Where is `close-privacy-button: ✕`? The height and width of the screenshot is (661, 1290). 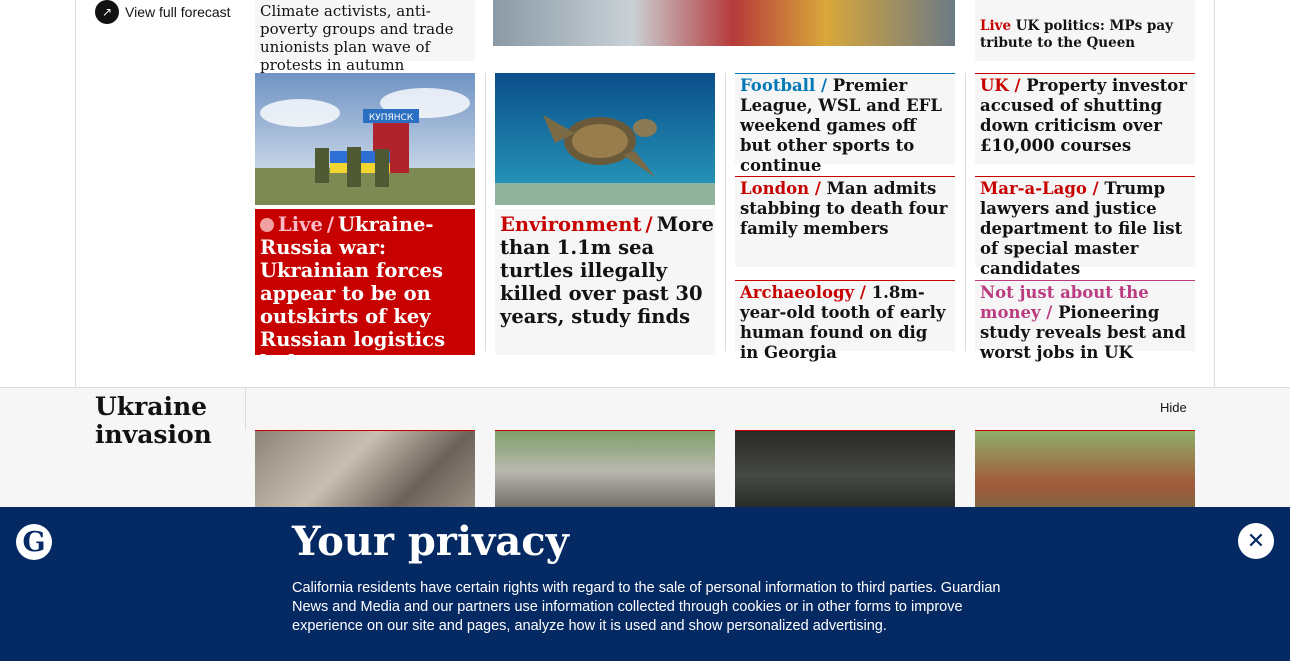
close-privacy-button: ✕ is located at coordinates (1256, 541).